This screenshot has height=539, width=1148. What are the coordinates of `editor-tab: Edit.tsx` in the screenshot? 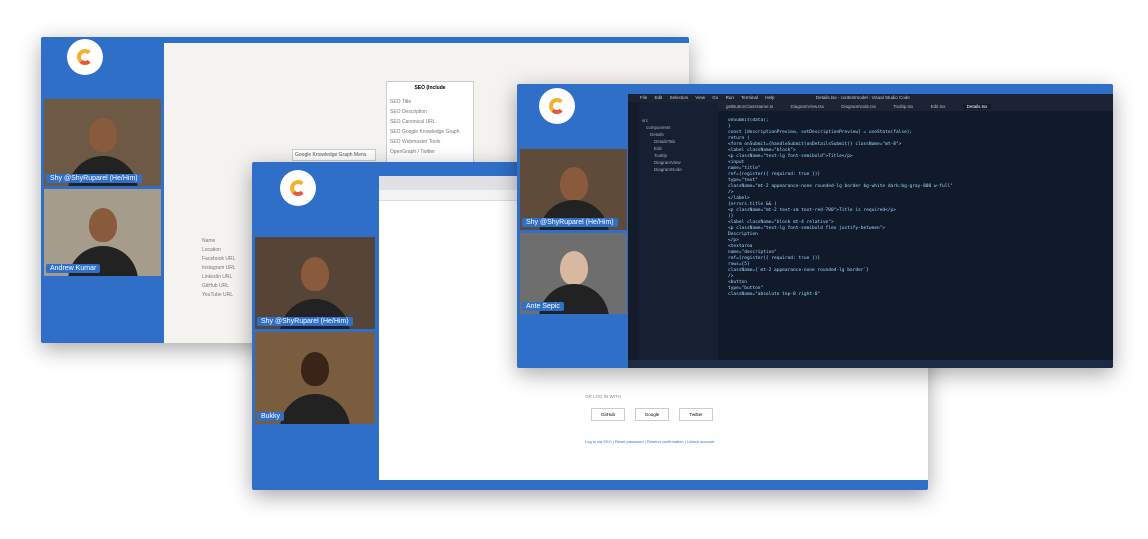 It's located at (938, 106).